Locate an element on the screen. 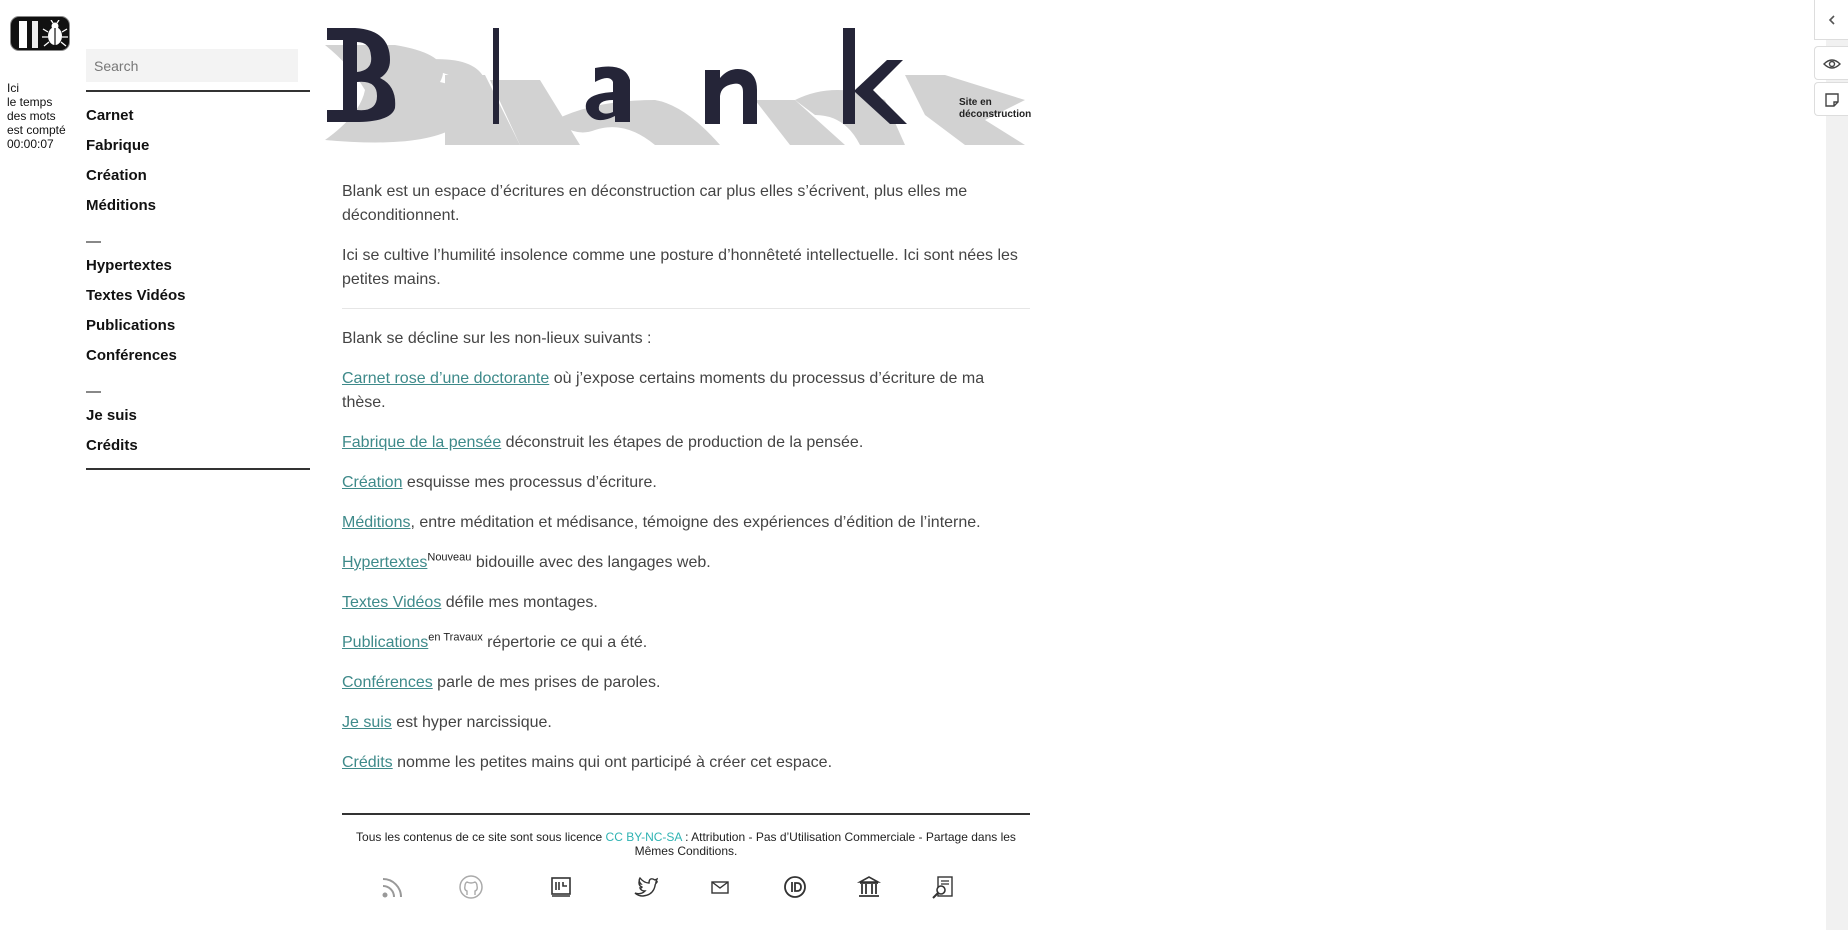 This screenshot has width=1848, height=930. note-icon is located at coordinates (1832, 100).